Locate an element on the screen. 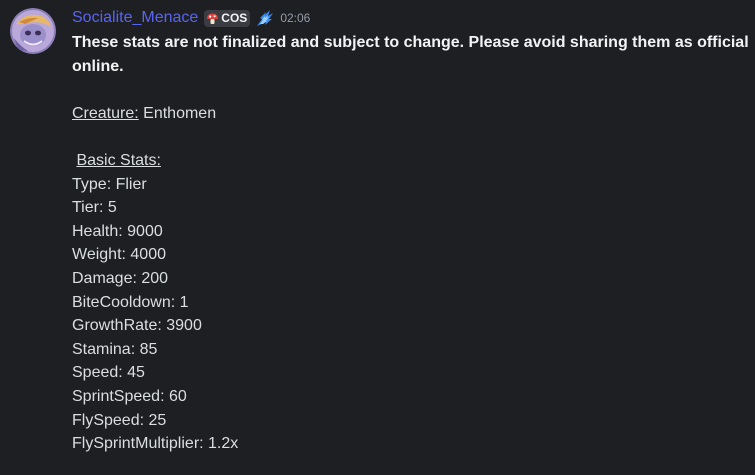  stat-line: Stamina: 85 is located at coordinates (115, 349).